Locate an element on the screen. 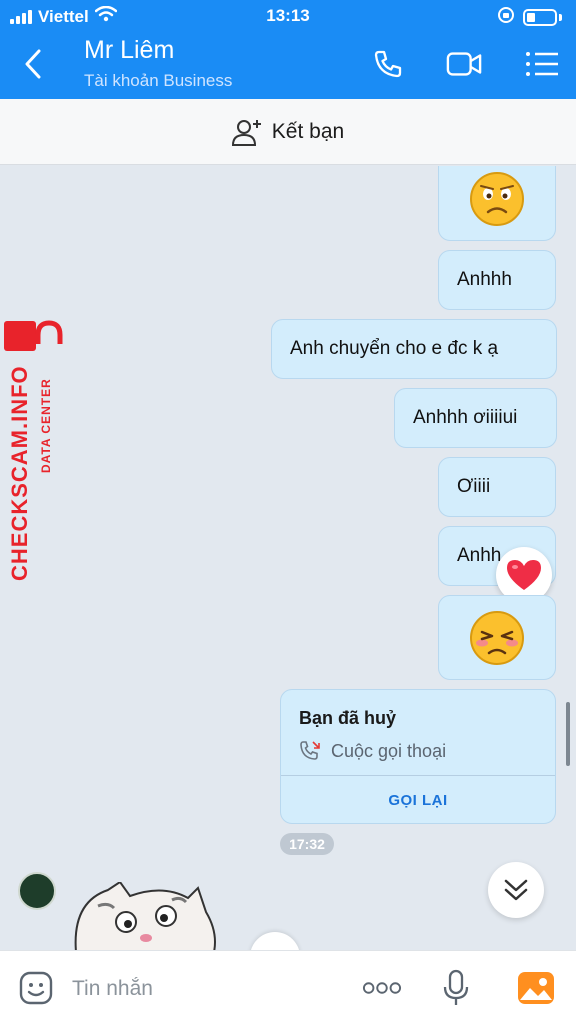  battery-area is located at coordinates (529, 17).